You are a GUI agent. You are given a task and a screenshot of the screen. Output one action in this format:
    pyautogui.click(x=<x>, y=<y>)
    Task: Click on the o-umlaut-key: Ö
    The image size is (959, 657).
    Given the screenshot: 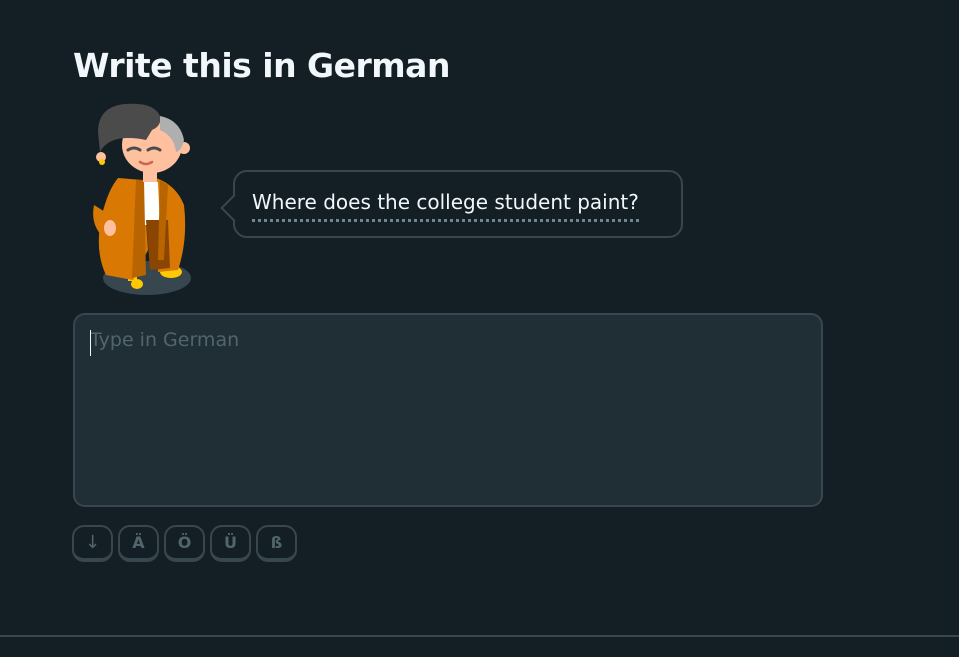 What is the action you would take?
    pyautogui.click(x=184, y=543)
    